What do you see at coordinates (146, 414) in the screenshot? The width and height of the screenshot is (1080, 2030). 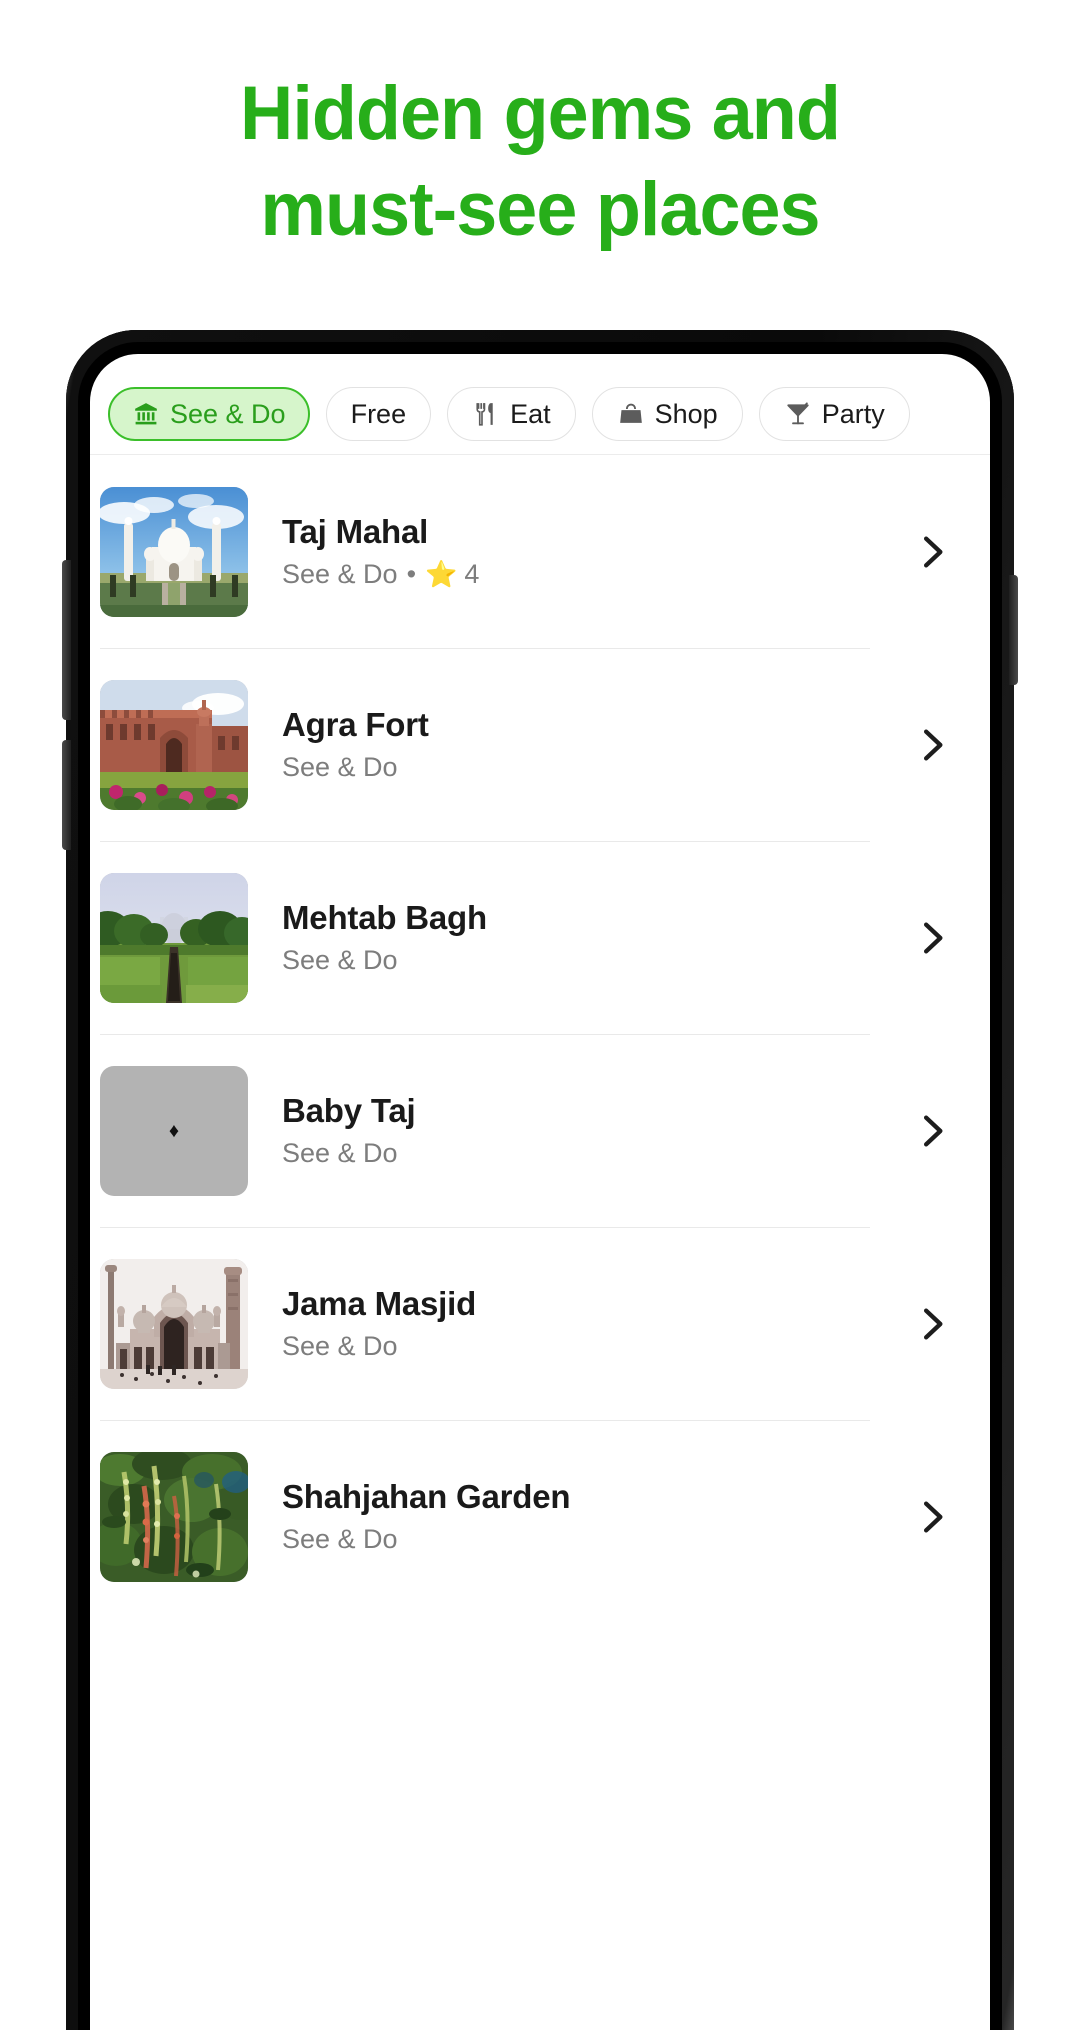 I see `museum-icon` at bounding box center [146, 414].